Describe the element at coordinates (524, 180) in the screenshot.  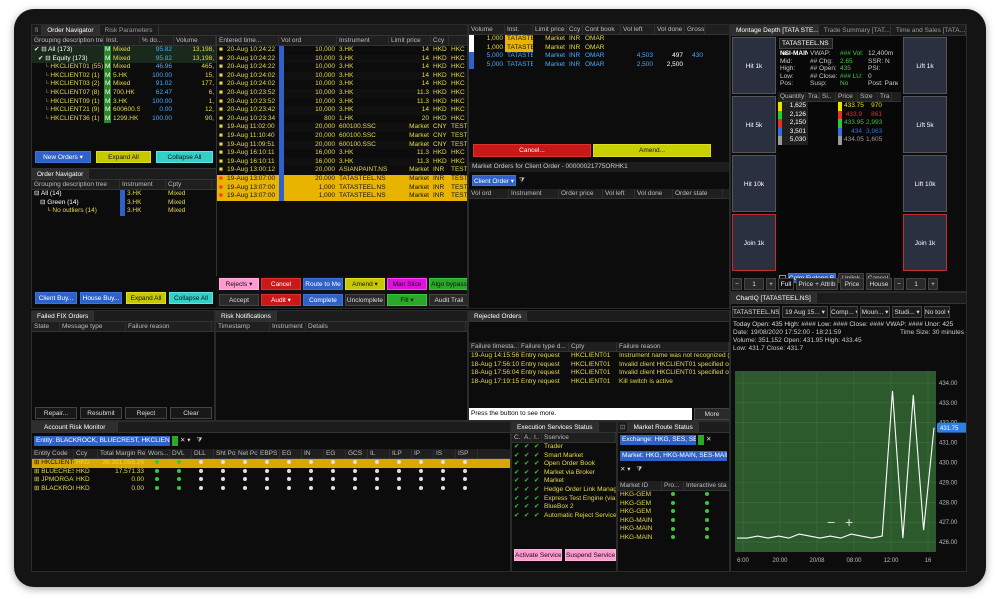
I see `filter-icon: ⧩` at that location.